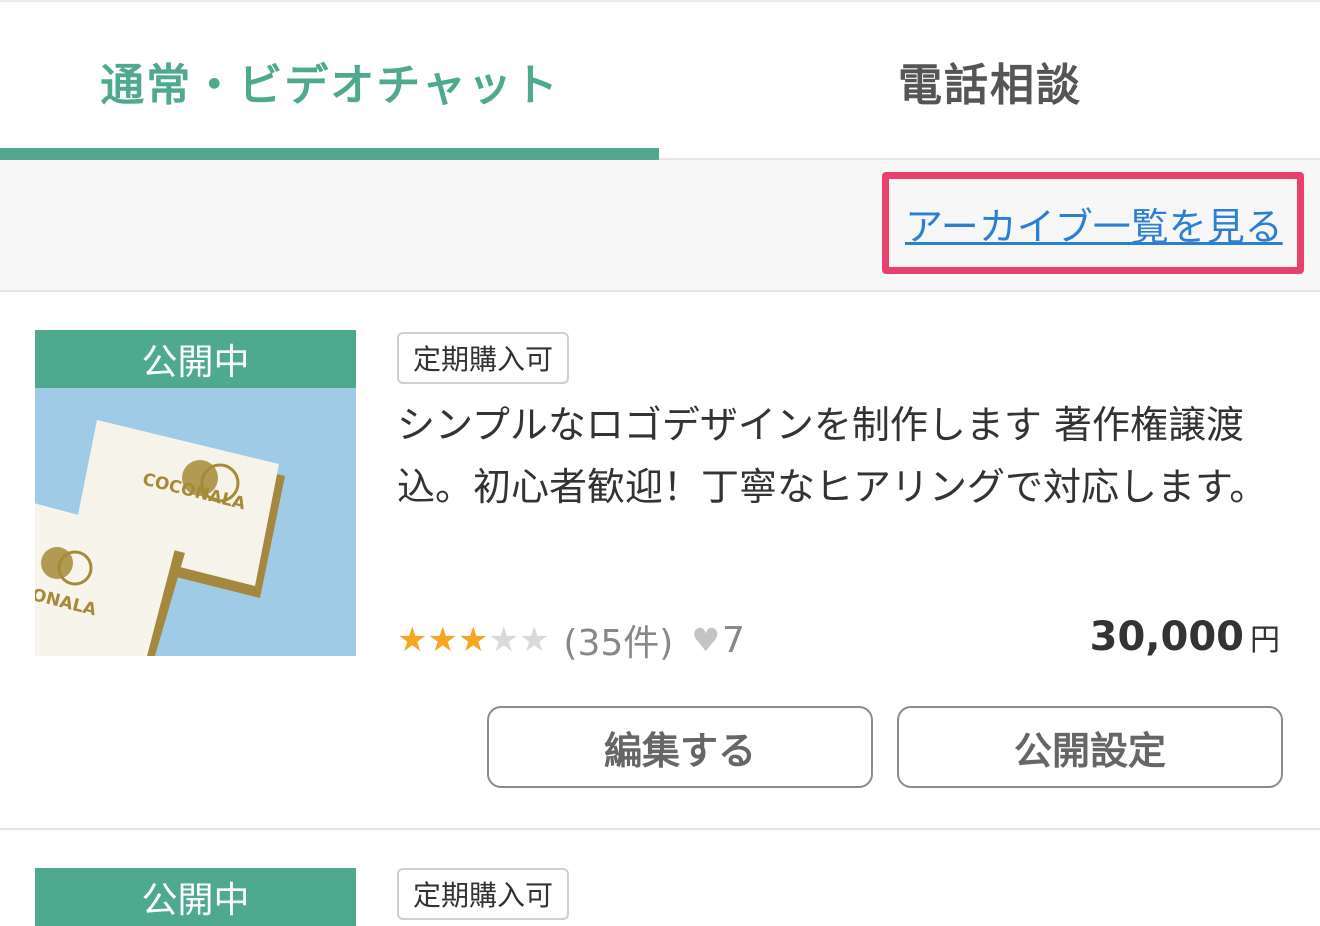  I want to click on price-value: 30,000, so click(1166, 637).